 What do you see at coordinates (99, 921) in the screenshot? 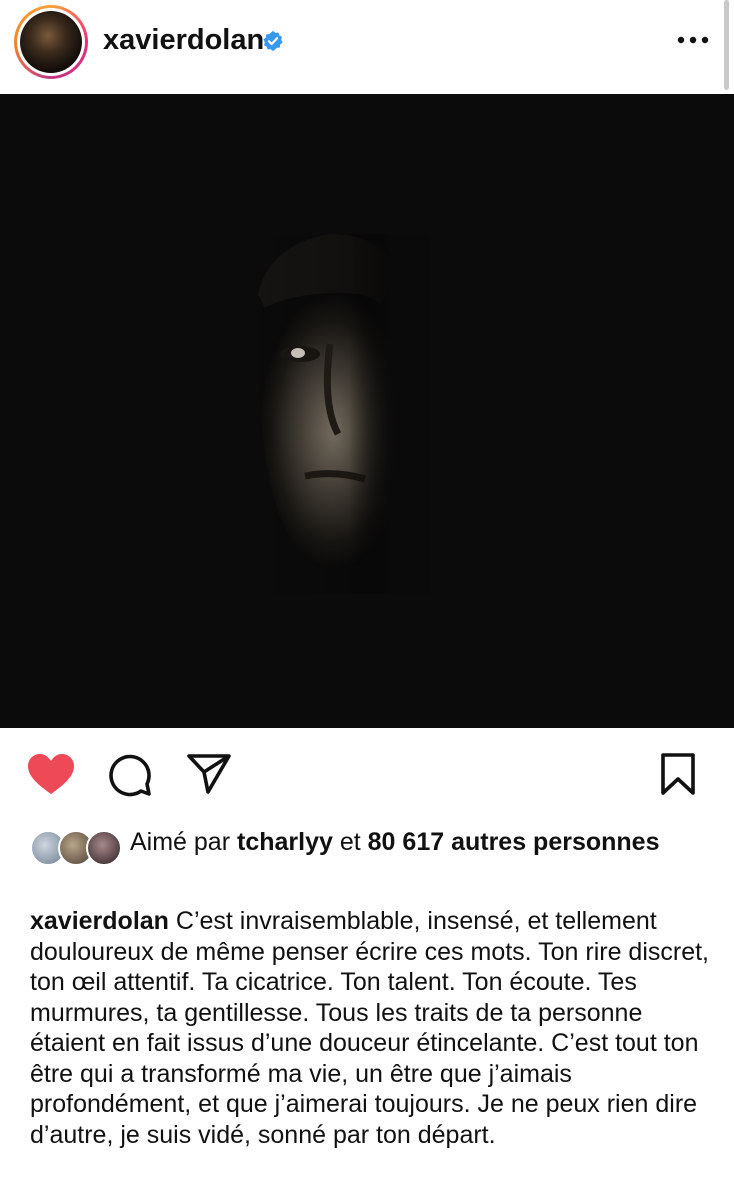
I see `caption-author: xavierdolan` at bounding box center [99, 921].